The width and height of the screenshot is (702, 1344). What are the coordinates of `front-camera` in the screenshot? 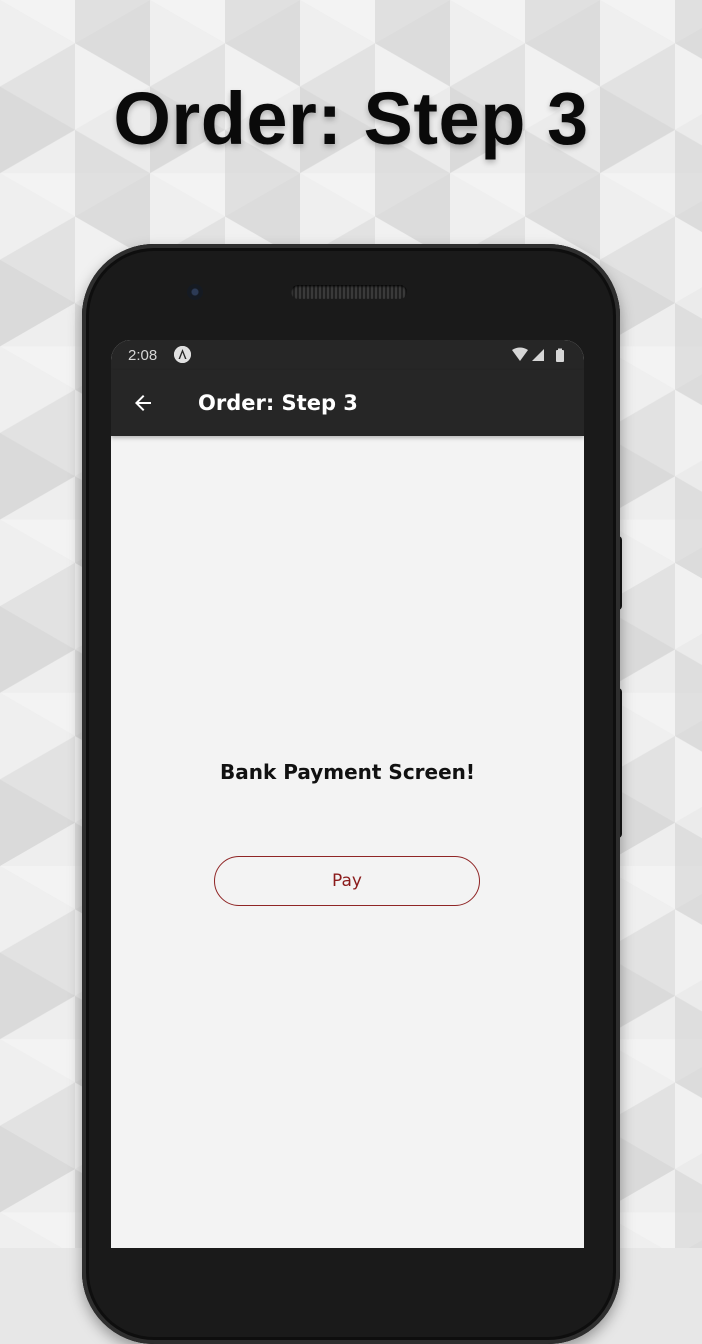 It's located at (195, 292).